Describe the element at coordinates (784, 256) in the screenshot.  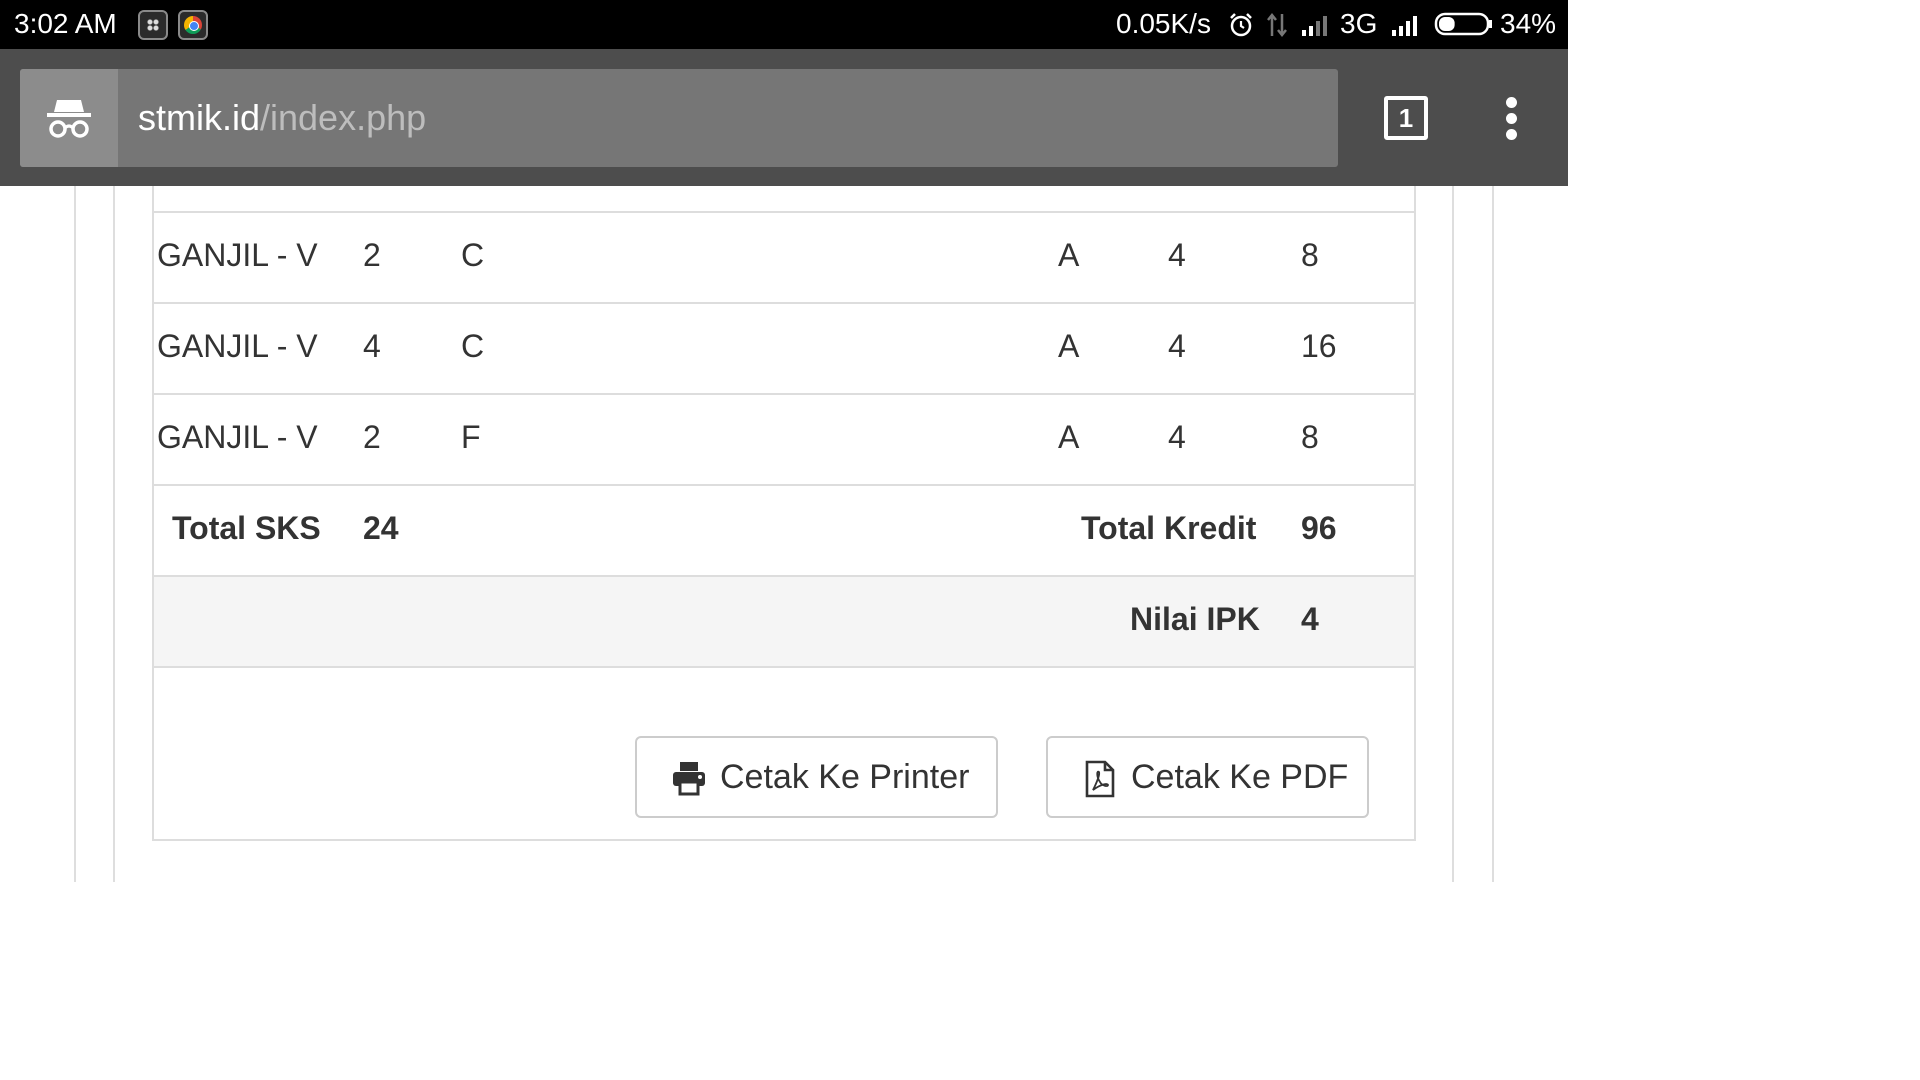
I see `table-row: GANJIL - V 2 C A 4 8` at that location.